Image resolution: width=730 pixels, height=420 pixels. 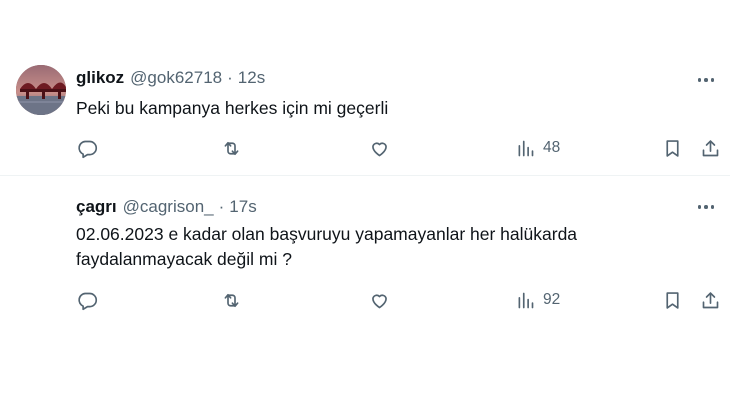 I want to click on view-count: 48, so click(x=552, y=147).